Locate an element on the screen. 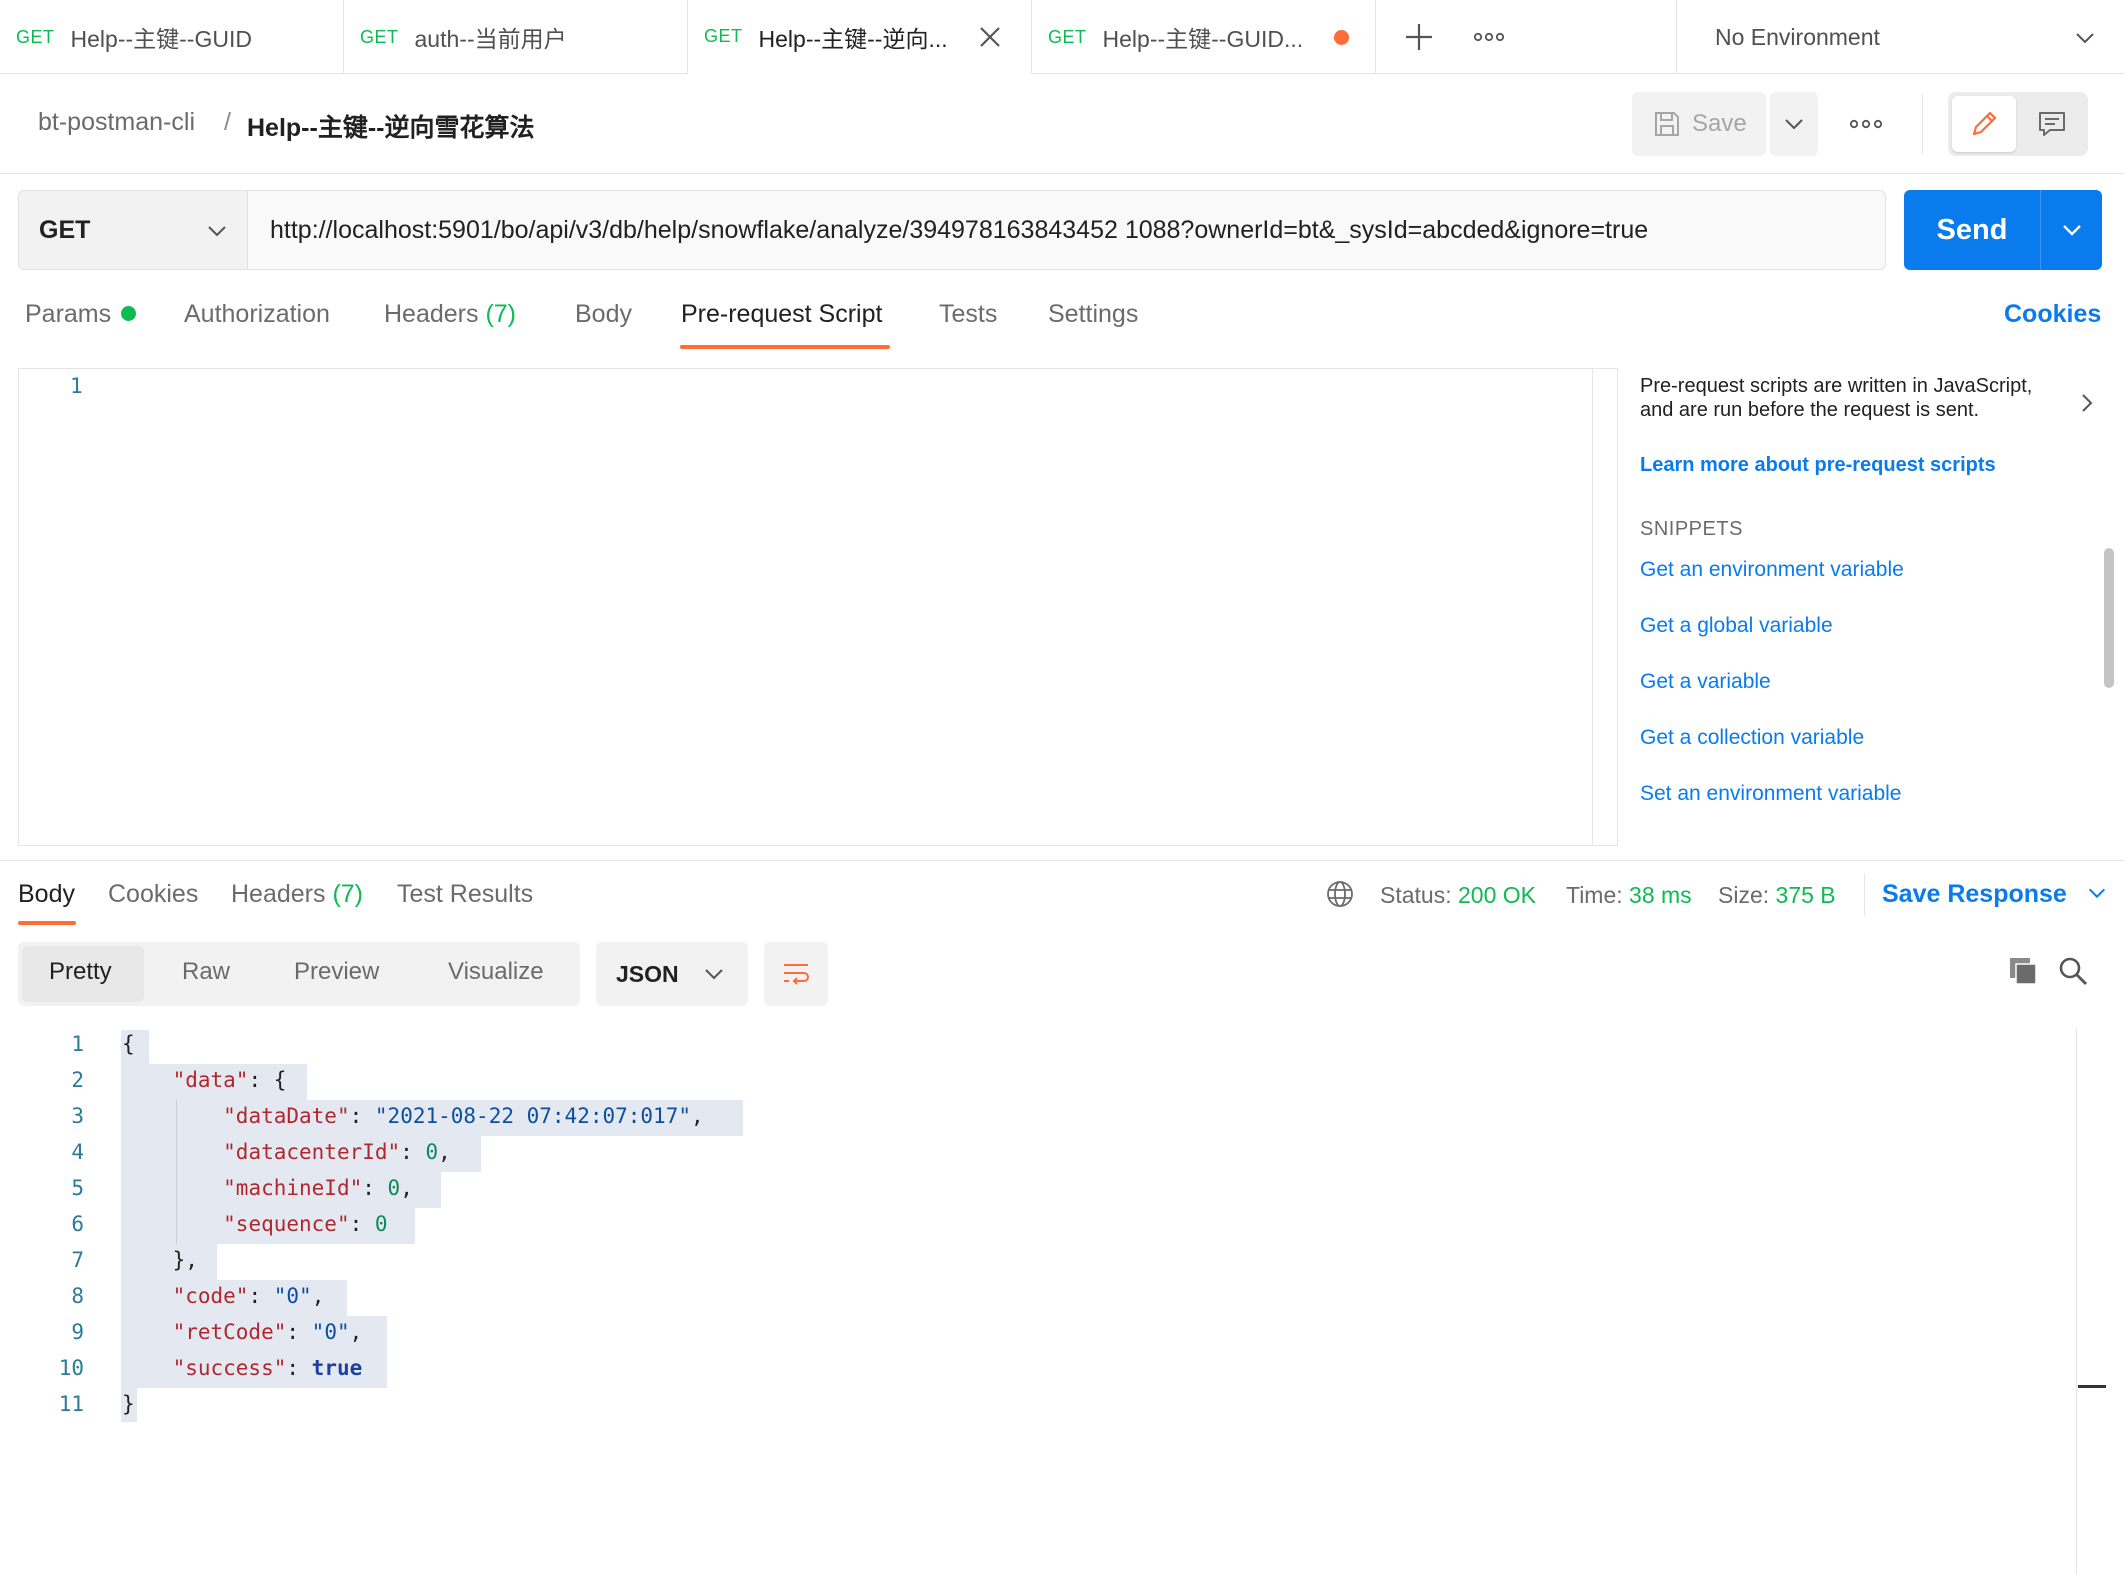  view-raw-button: Raw is located at coordinates (206, 972).